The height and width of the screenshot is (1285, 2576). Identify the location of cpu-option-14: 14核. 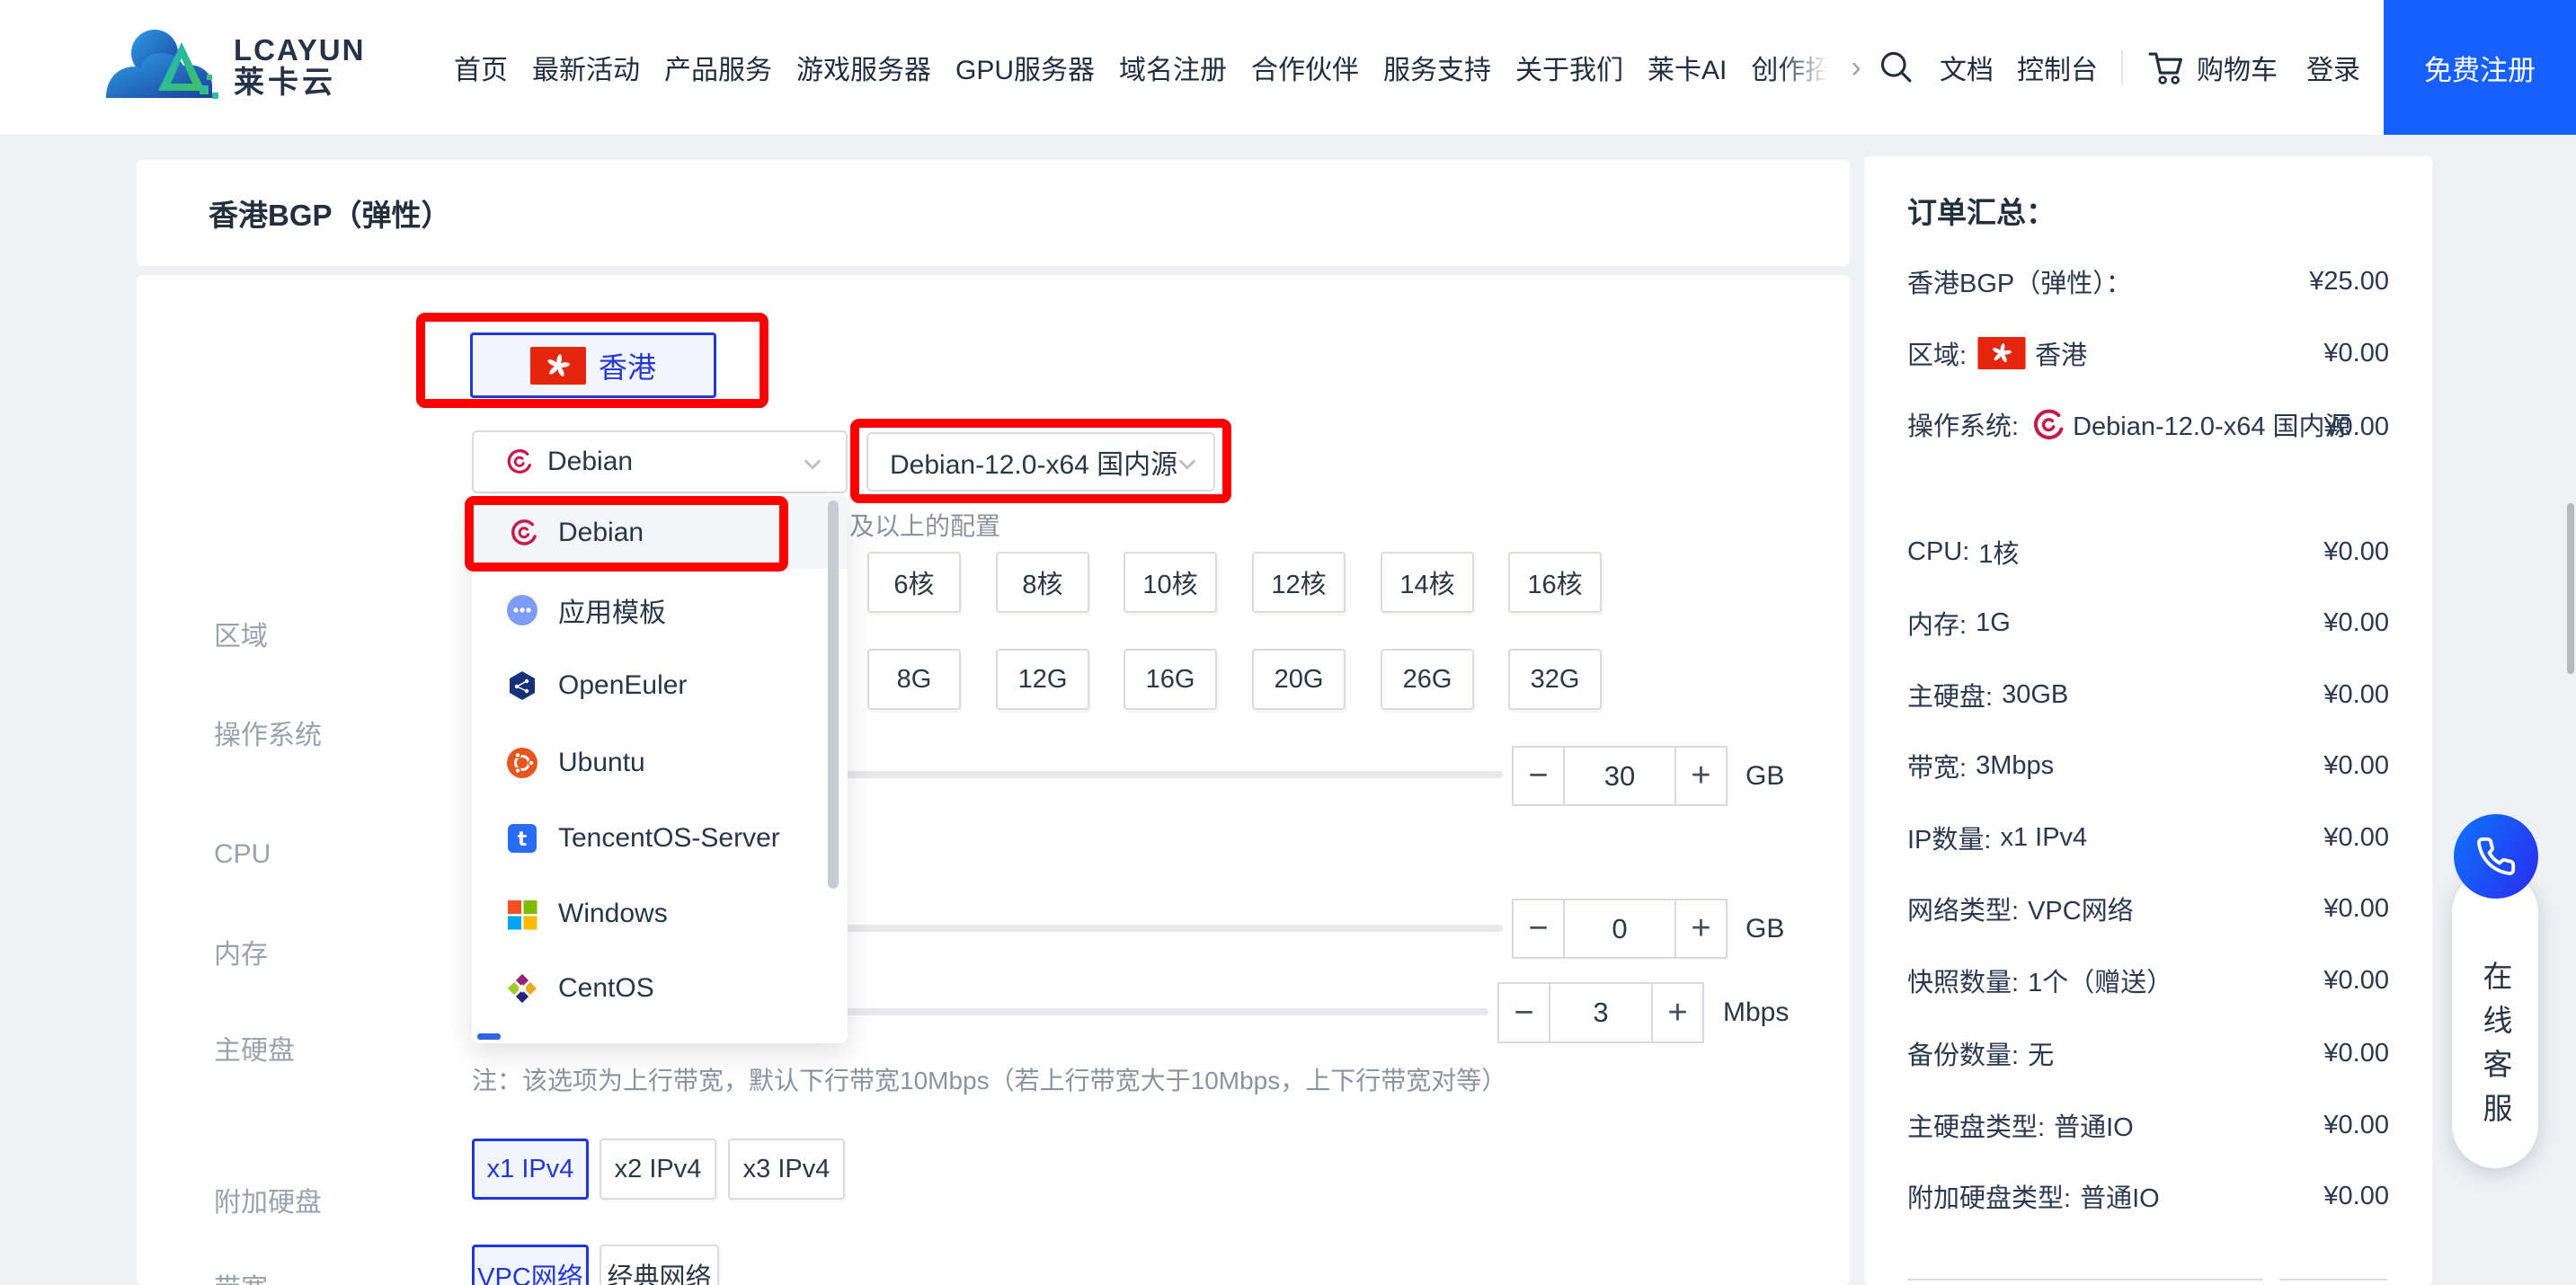
(1427, 582).